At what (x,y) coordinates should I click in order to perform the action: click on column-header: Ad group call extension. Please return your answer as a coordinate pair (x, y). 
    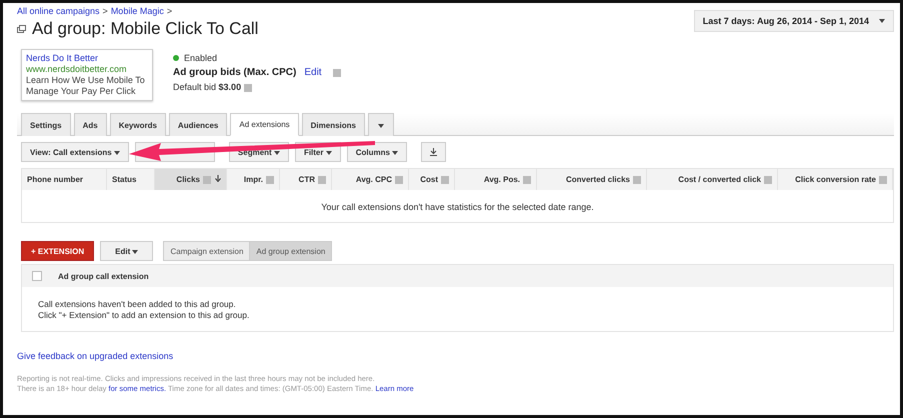
    Looking at the image, I should click on (103, 276).